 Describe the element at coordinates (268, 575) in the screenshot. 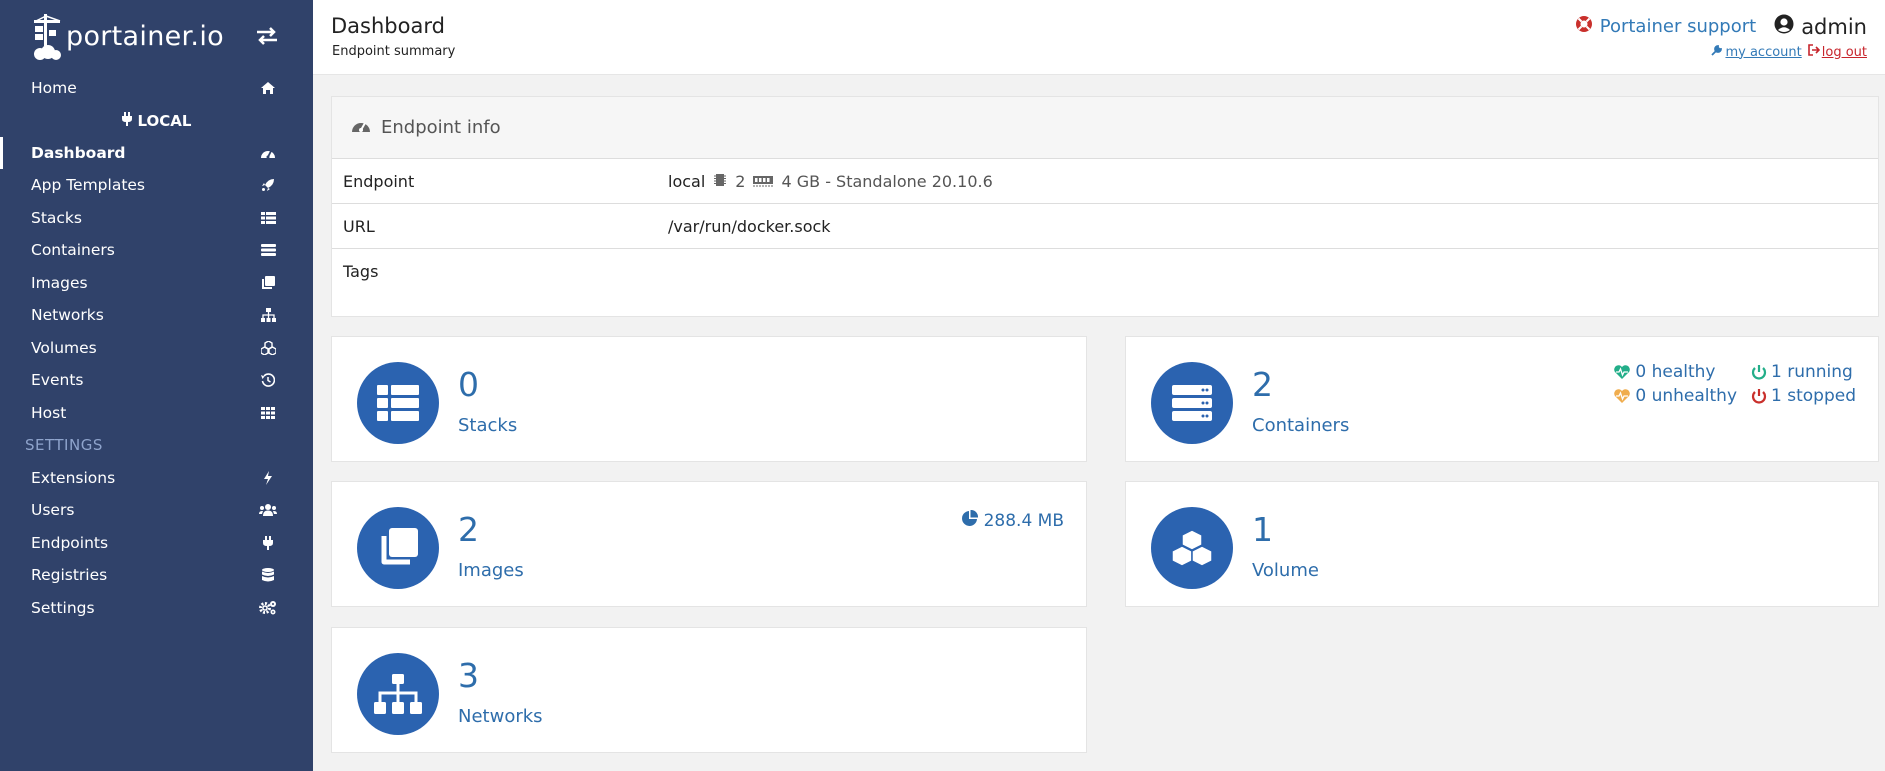

I see `database-icon` at that location.